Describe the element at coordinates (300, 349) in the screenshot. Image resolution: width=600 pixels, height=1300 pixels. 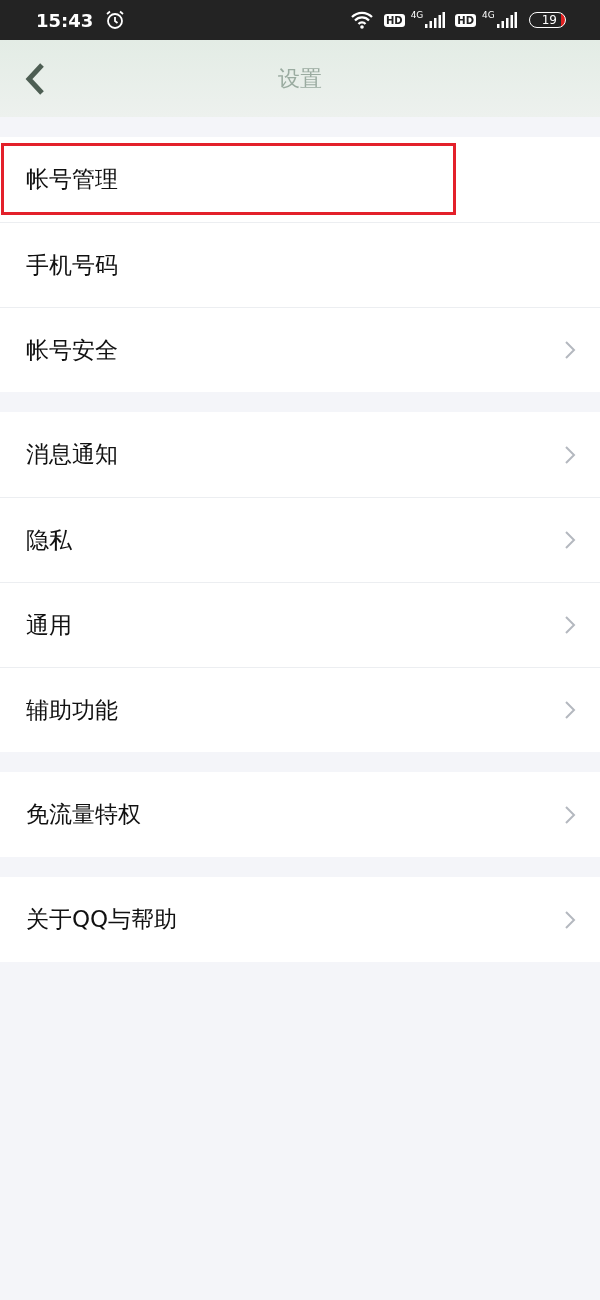
I see `settings-row: 帐号安全` at that location.